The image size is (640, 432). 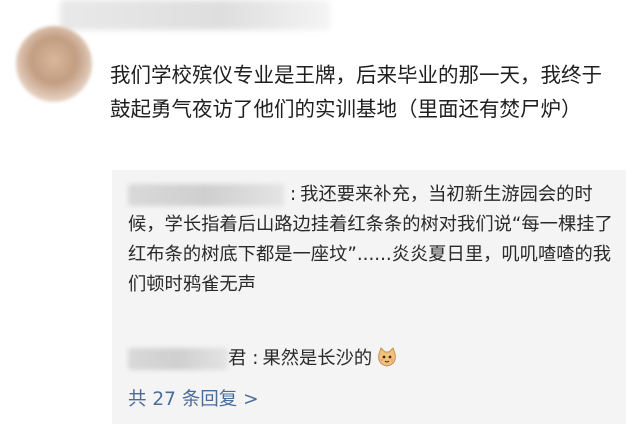 I want to click on cat-emoji-icon, so click(x=387, y=357).